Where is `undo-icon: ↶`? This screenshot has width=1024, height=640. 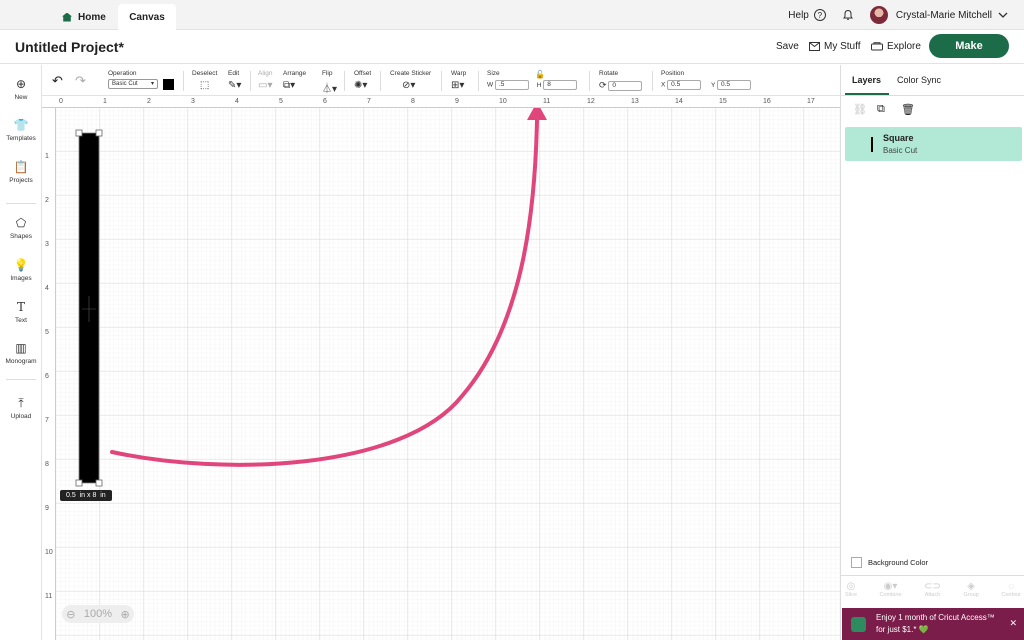 undo-icon: ↶ is located at coordinates (57, 81).